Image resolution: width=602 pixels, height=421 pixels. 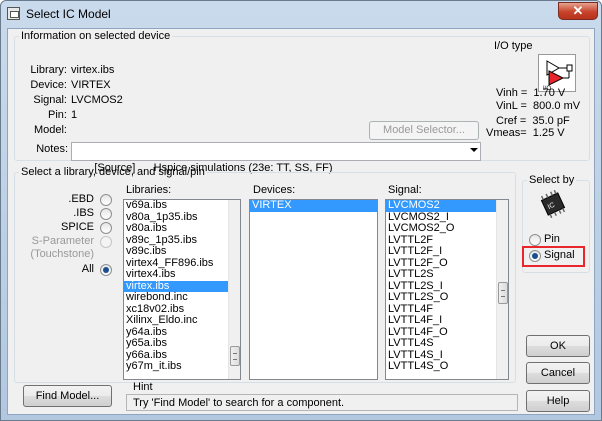 What do you see at coordinates (113, 172) in the screenshot?
I see `select-legend: Select a library, device, and signal/pin` at bounding box center [113, 172].